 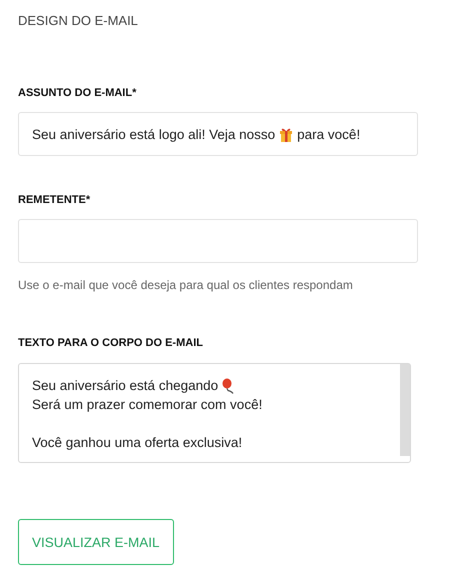 I want to click on gift-icon, so click(x=286, y=134).